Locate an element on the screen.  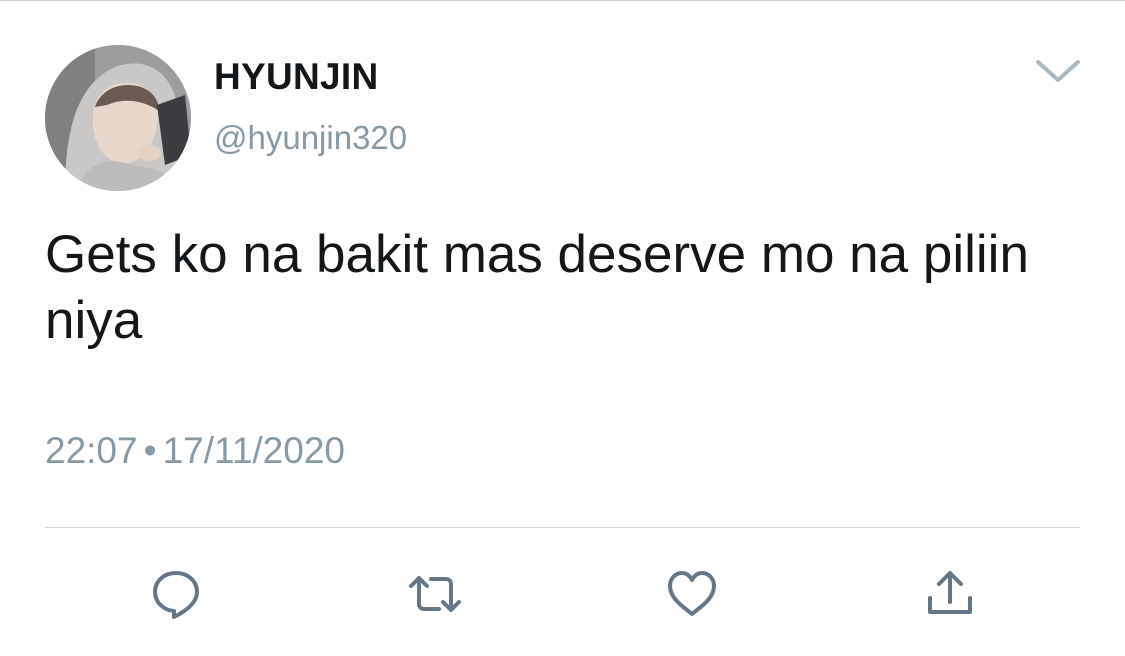
reply-bubble-icon is located at coordinates (176, 595).